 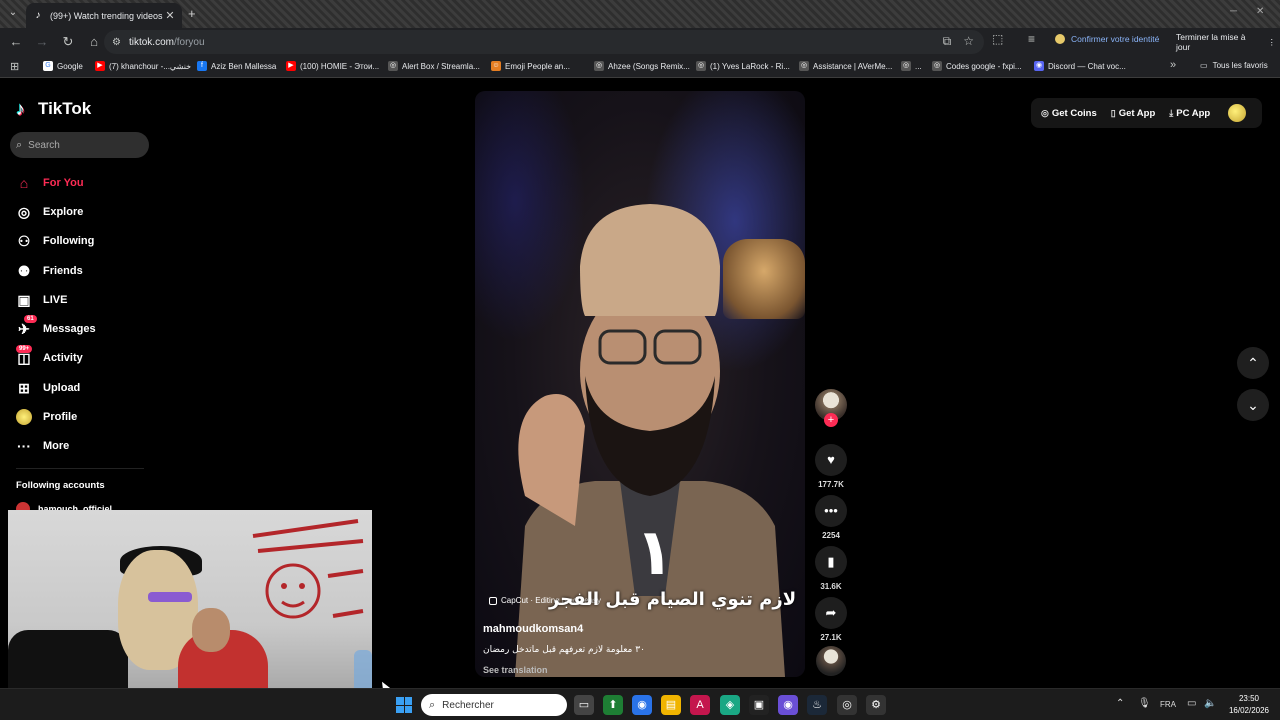 What do you see at coordinates (788, 705) in the screenshot?
I see `discord-icon: ◉` at bounding box center [788, 705].